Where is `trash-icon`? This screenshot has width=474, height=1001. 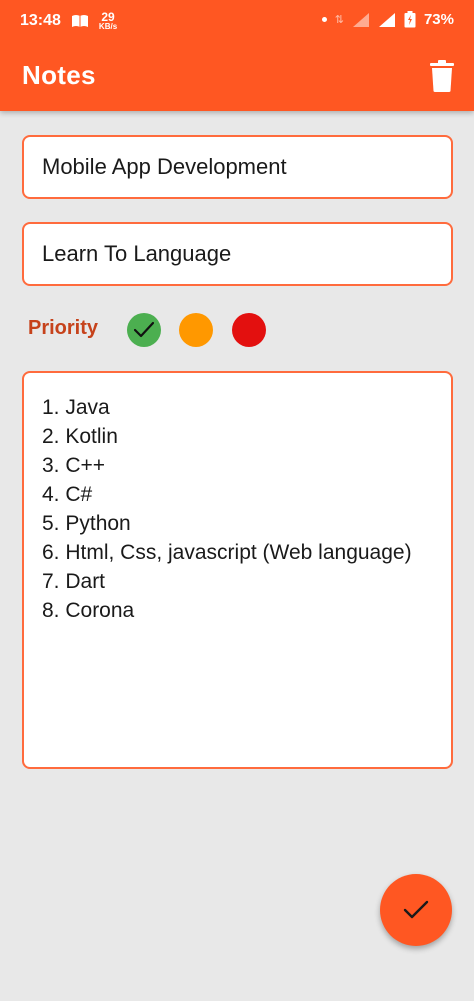
trash-icon is located at coordinates (442, 76).